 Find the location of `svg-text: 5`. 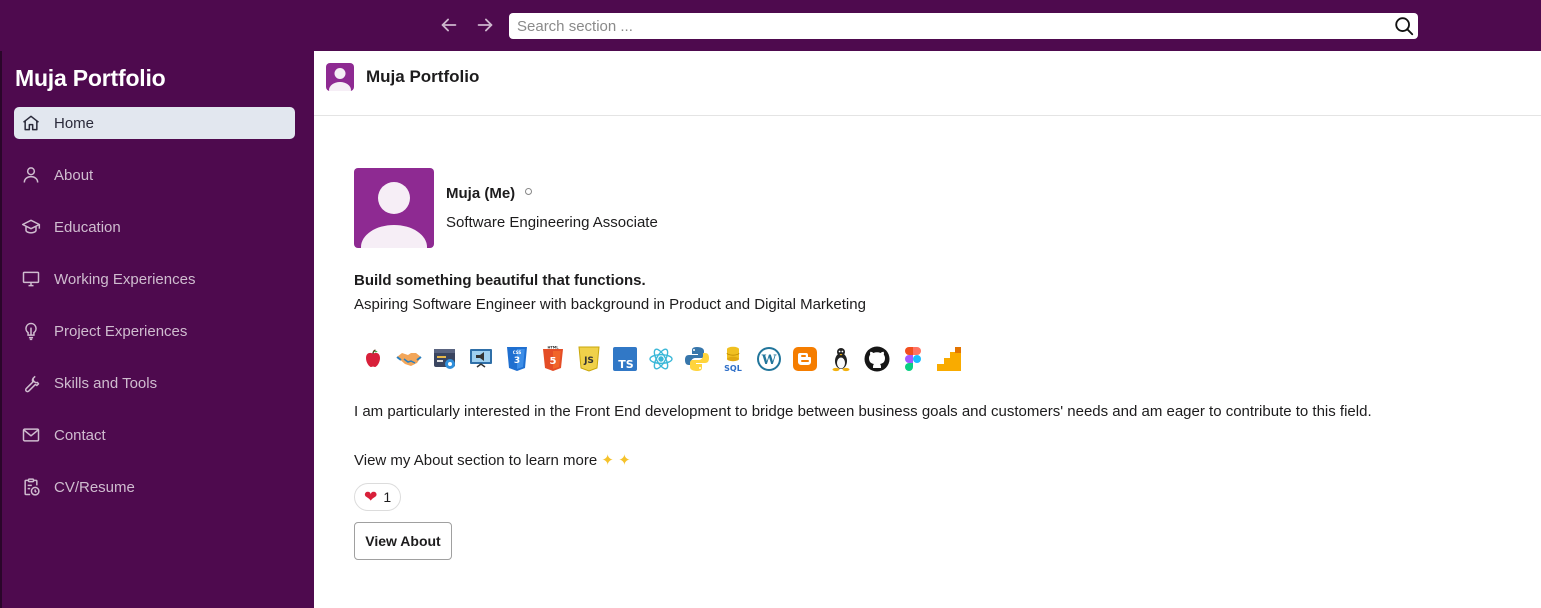

svg-text: 5 is located at coordinates (553, 361).